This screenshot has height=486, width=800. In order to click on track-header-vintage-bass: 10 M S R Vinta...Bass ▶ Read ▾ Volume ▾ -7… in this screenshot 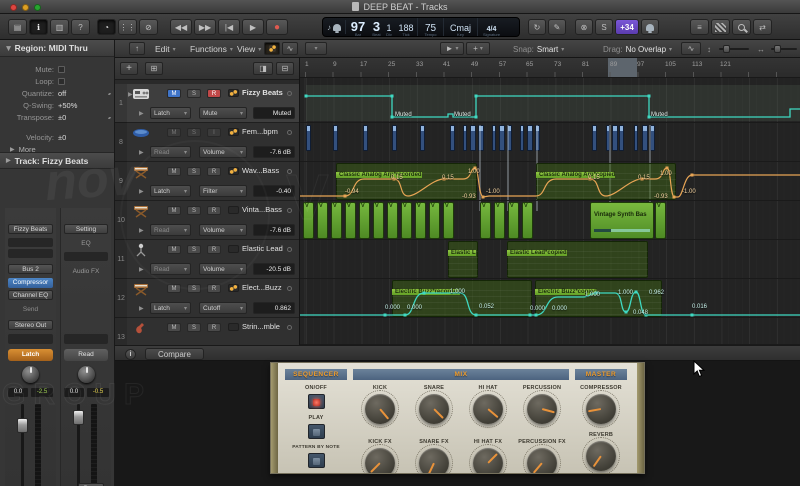, I will do `click(207, 220)`.